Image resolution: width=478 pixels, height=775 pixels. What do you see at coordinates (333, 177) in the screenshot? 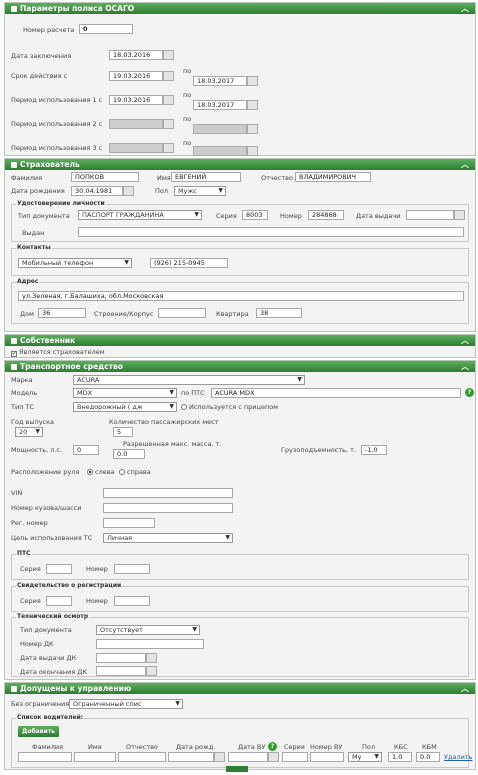
I see `patronymic-input: ВЛАДИМИРОВИЧ` at bounding box center [333, 177].